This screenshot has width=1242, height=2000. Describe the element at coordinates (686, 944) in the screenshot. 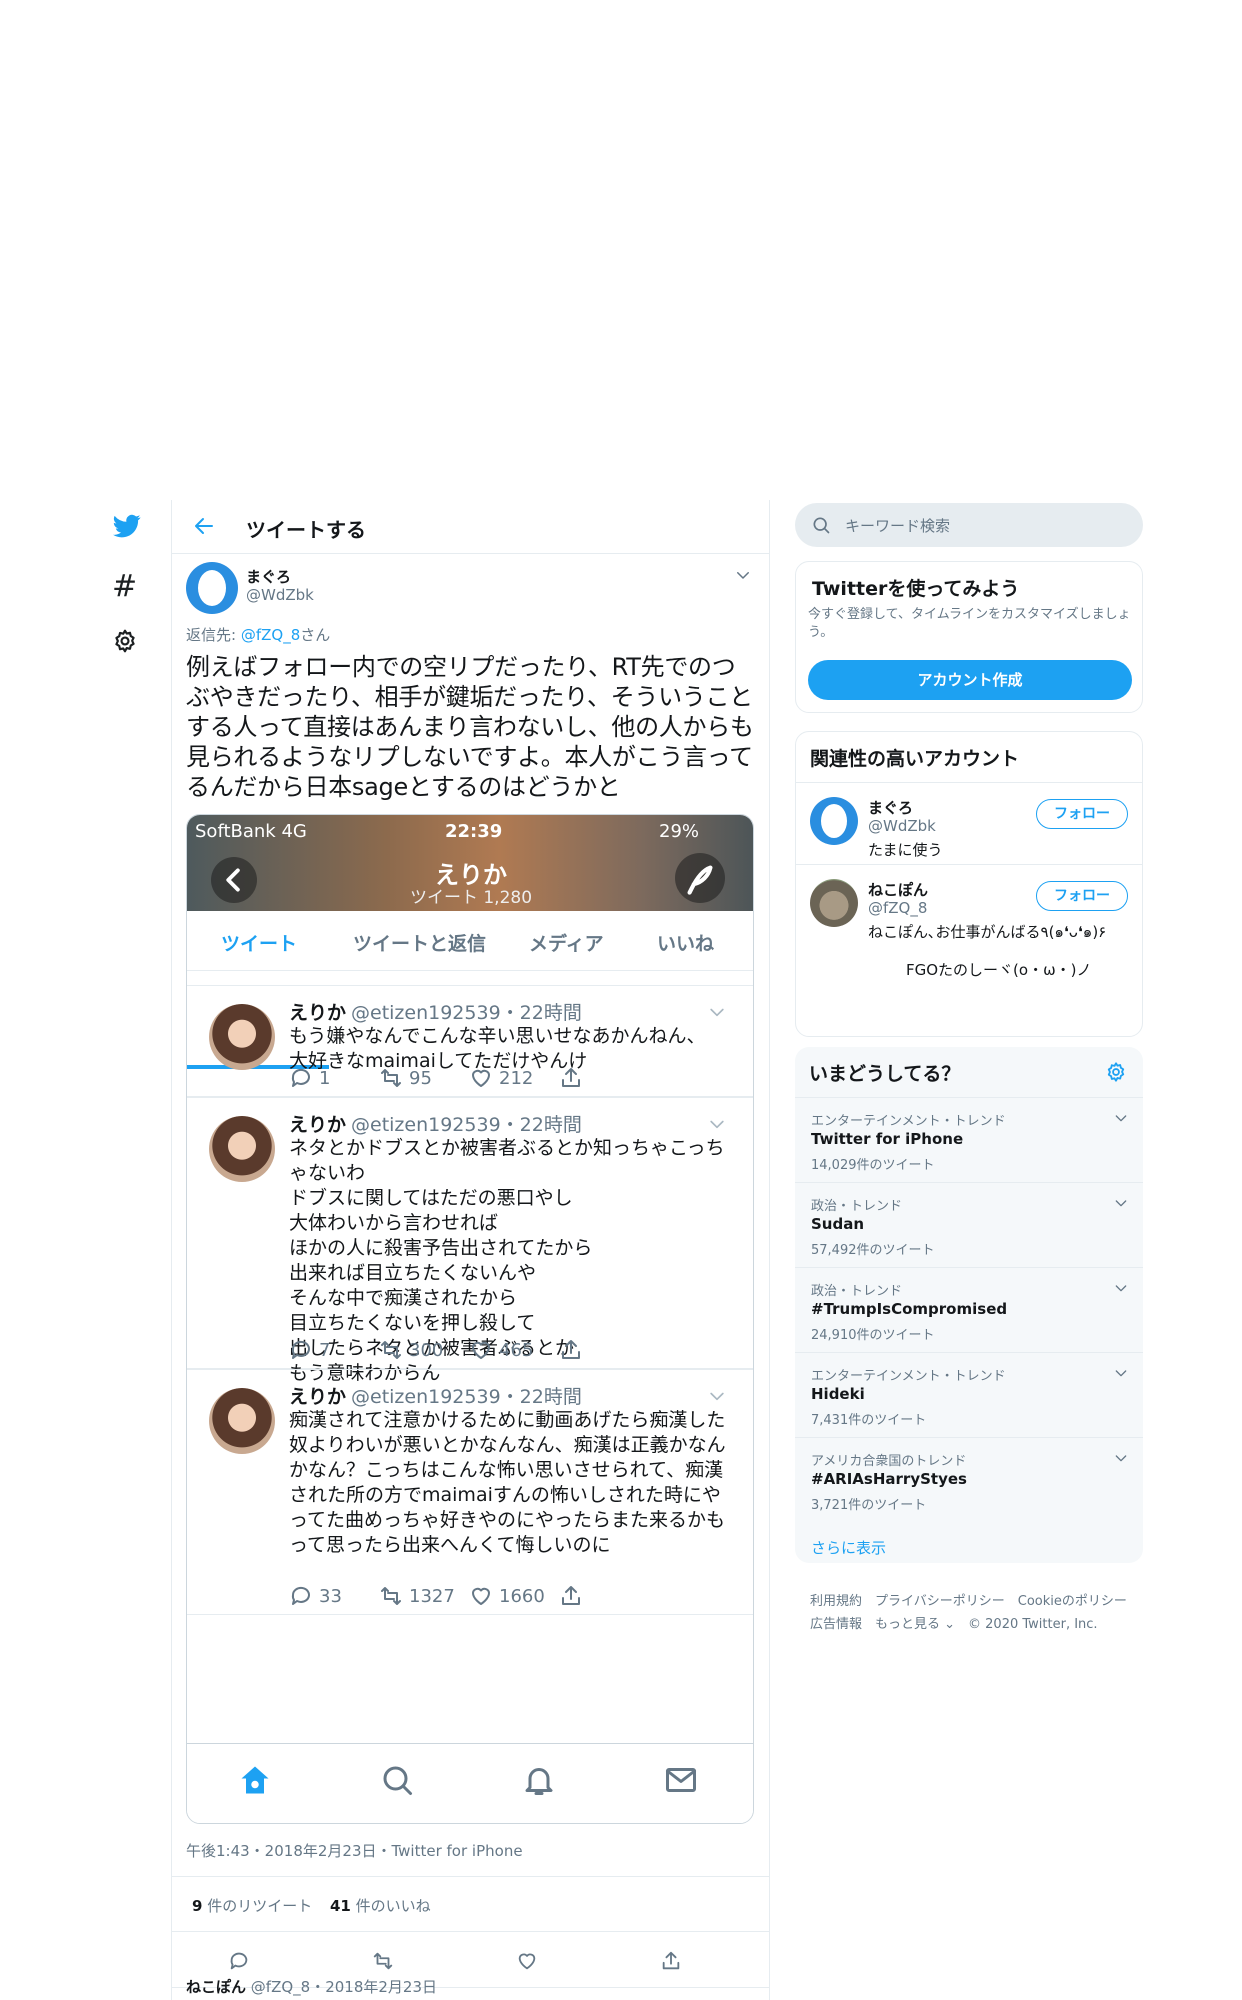

I see `tab-likes: いいね` at that location.